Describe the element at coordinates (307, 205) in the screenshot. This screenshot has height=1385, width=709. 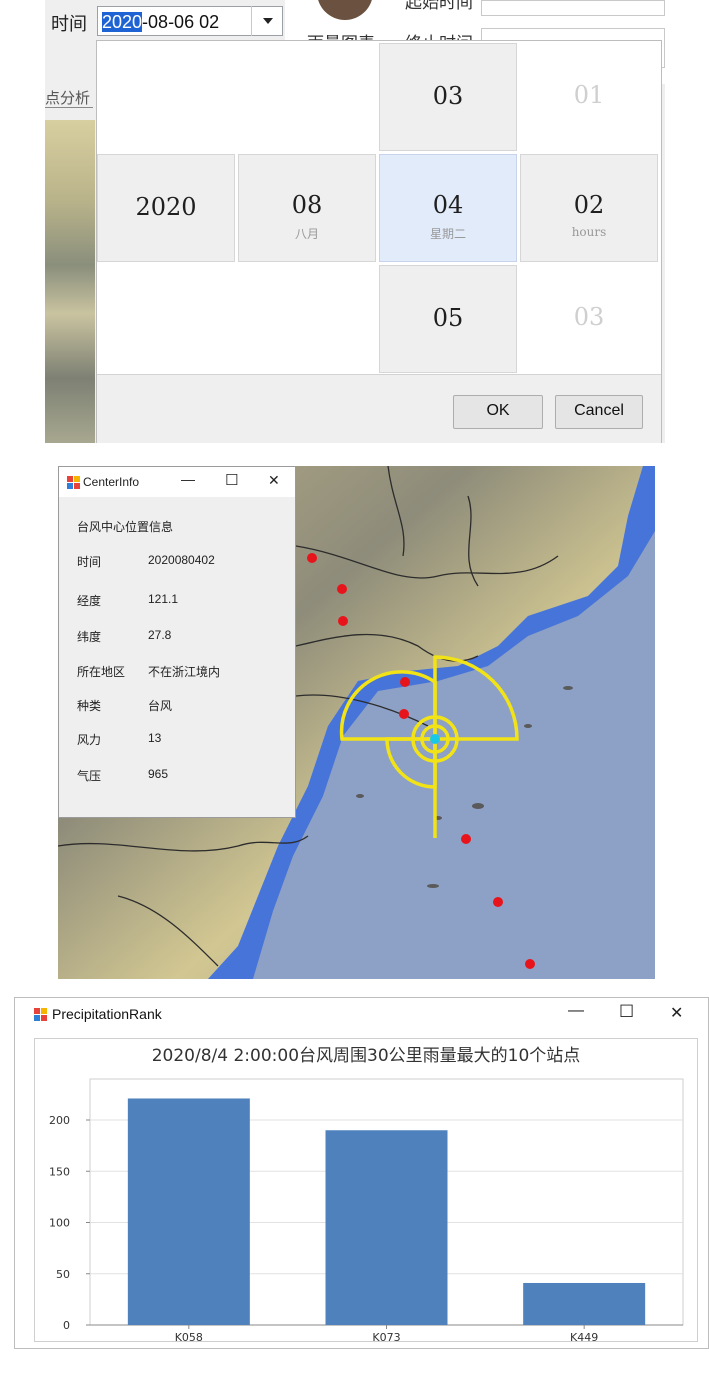
I see `month-value: 08` at that location.